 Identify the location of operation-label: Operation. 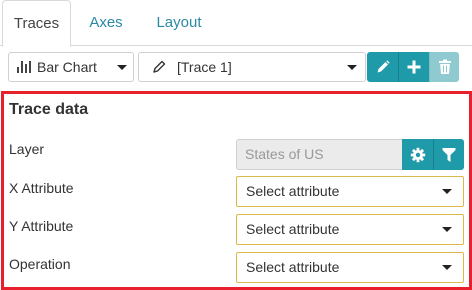
(40, 264).